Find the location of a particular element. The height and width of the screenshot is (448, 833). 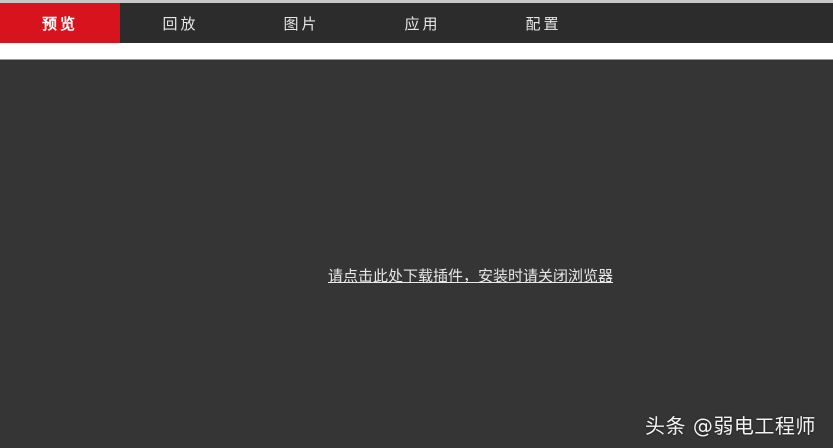

tab-preview: 预览 is located at coordinates (60, 23).